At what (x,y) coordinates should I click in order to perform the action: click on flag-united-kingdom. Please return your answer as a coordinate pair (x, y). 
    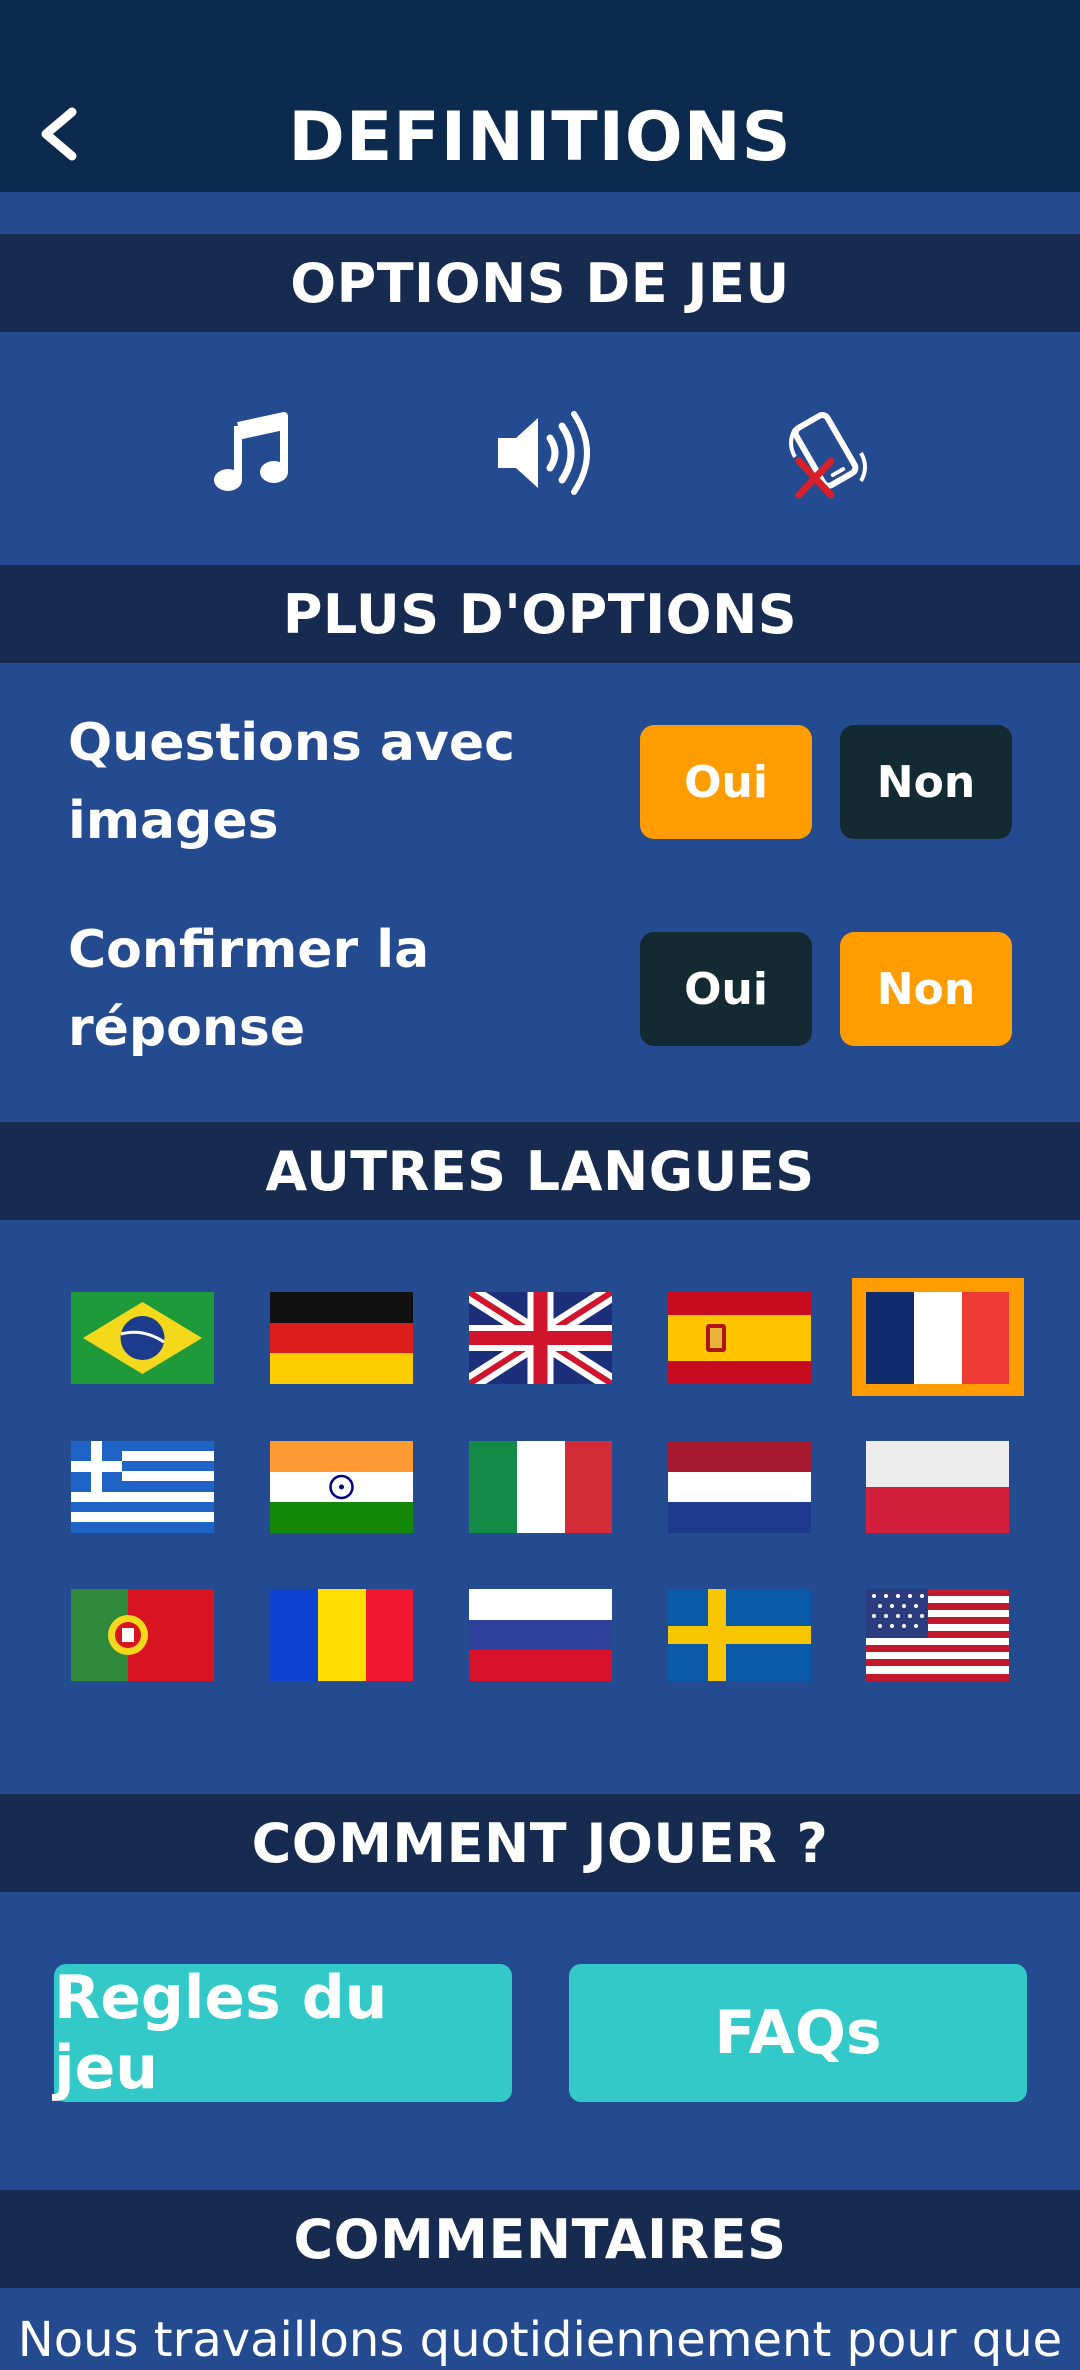
    Looking at the image, I should click on (540, 1338).